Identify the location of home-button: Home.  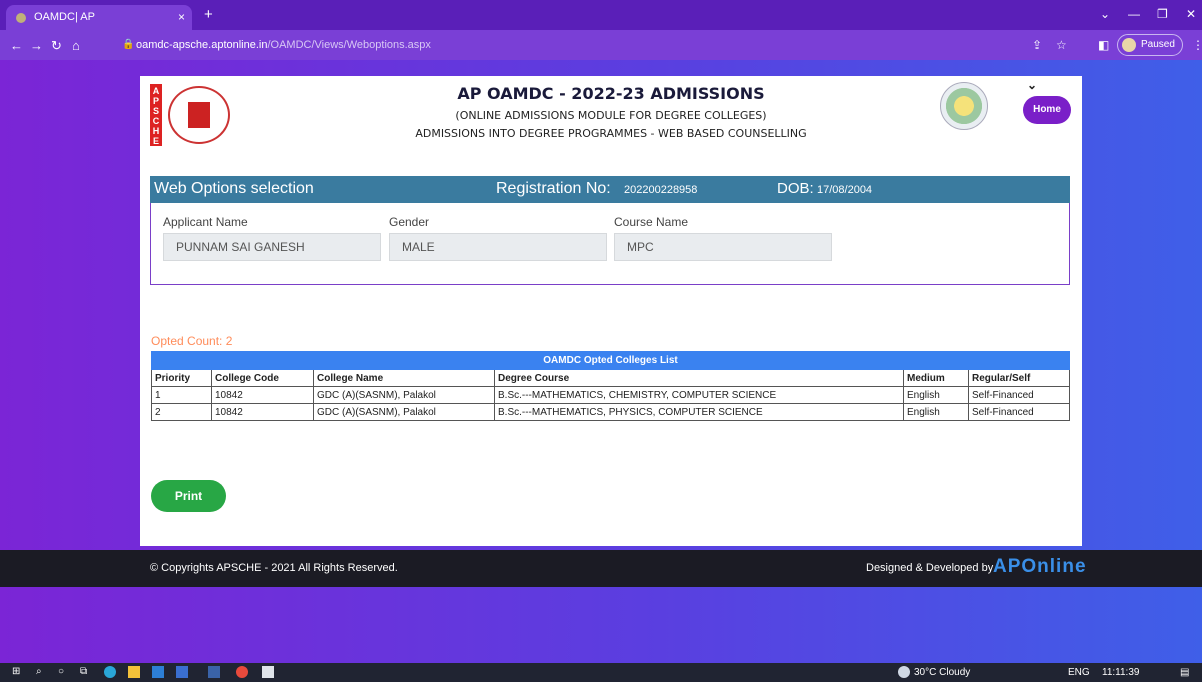
(1047, 110).